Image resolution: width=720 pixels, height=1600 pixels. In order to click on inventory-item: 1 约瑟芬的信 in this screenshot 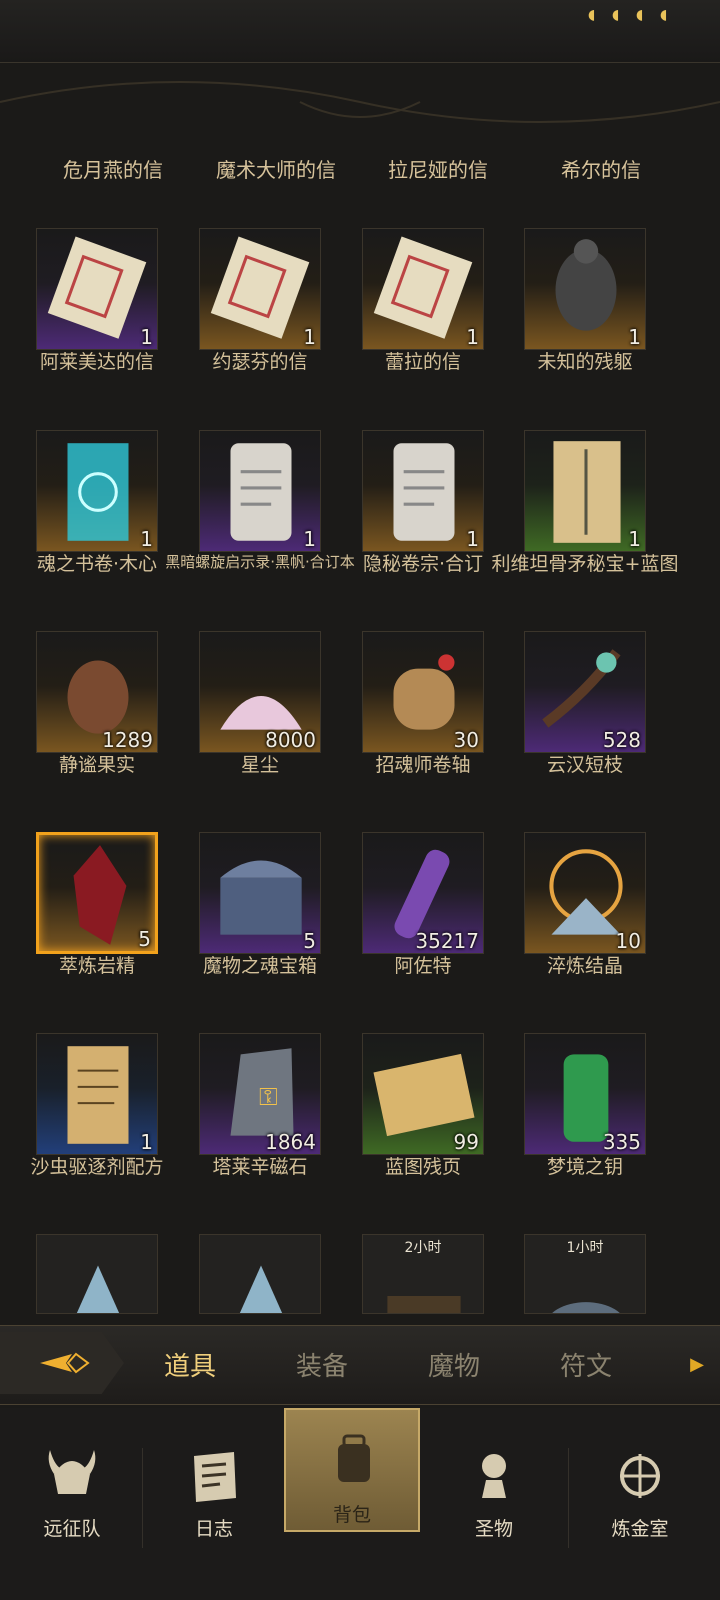, I will do `click(246, 328)`.